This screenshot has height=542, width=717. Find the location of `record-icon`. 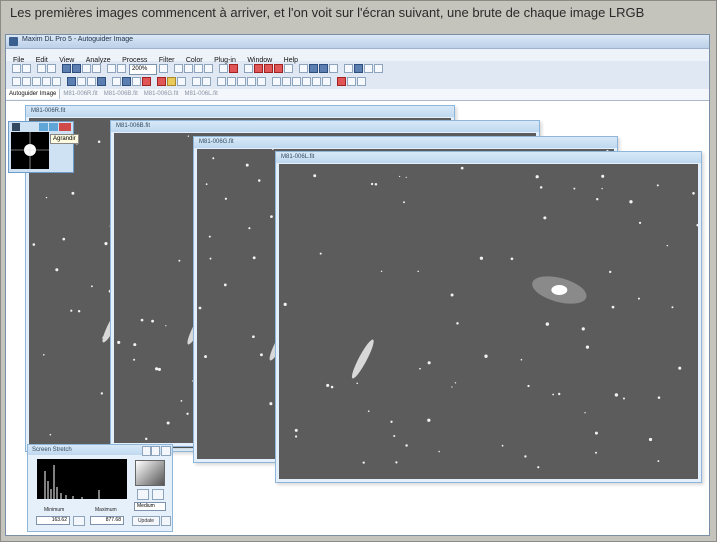

record-icon is located at coordinates (268, 68).